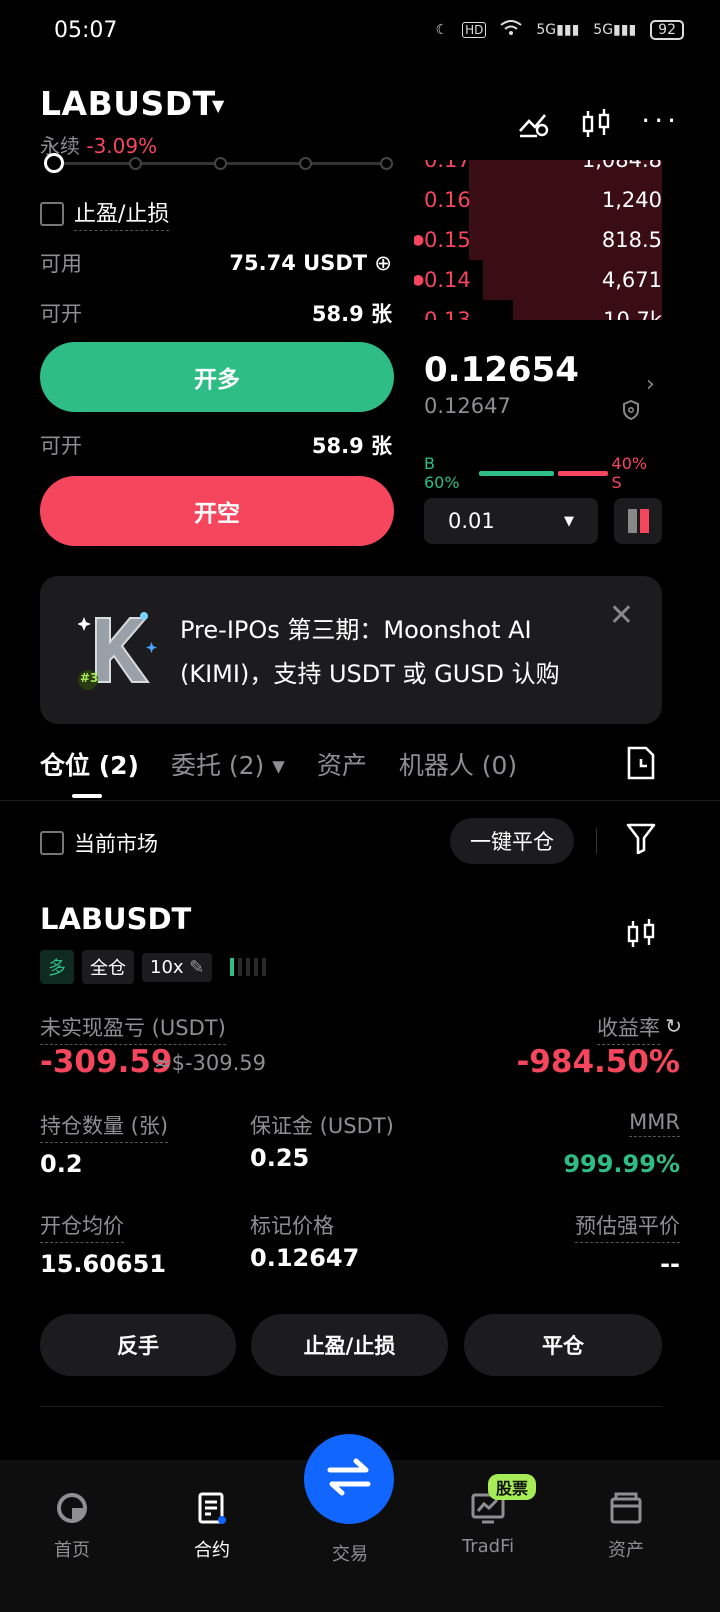 Image resolution: width=720 pixels, height=1612 pixels. Describe the element at coordinates (177, 967) in the screenshot. I see `leverage-badge: 10x ✎` at that location.